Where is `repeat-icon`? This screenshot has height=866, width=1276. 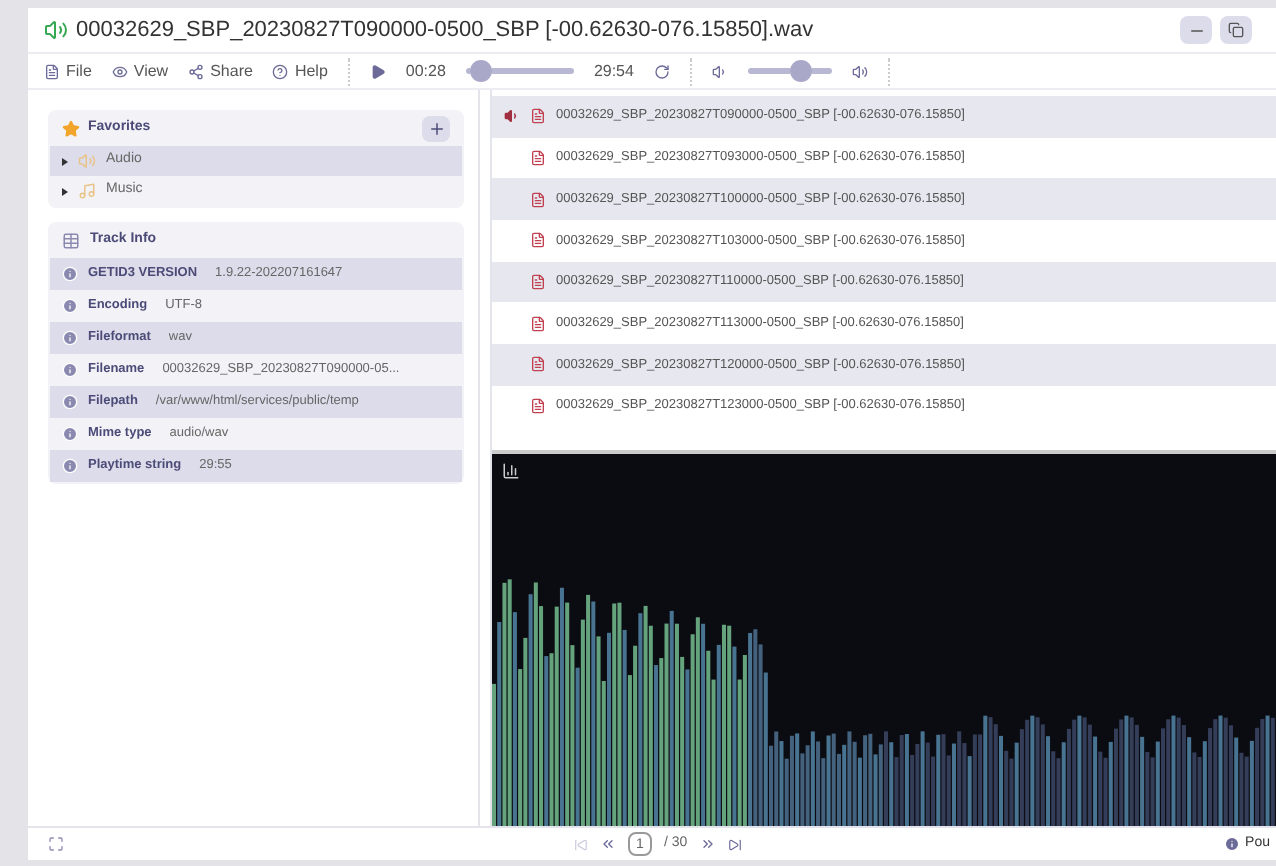 repeat-icon is located at coordinates (661, 71).